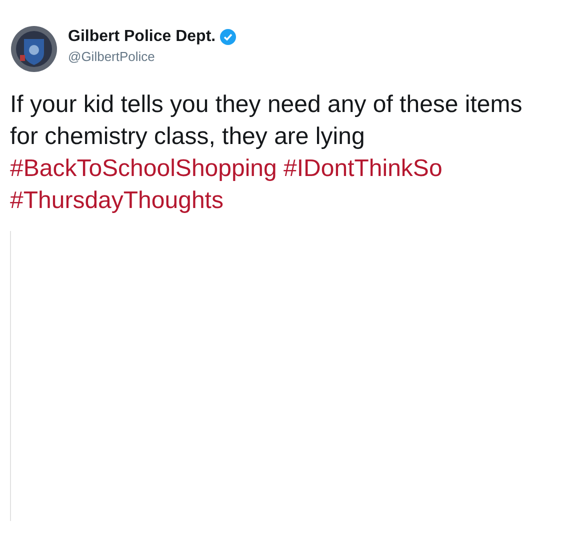  I want to click on hashtag-link: #ThursdayThoughts, so click(117, 200).